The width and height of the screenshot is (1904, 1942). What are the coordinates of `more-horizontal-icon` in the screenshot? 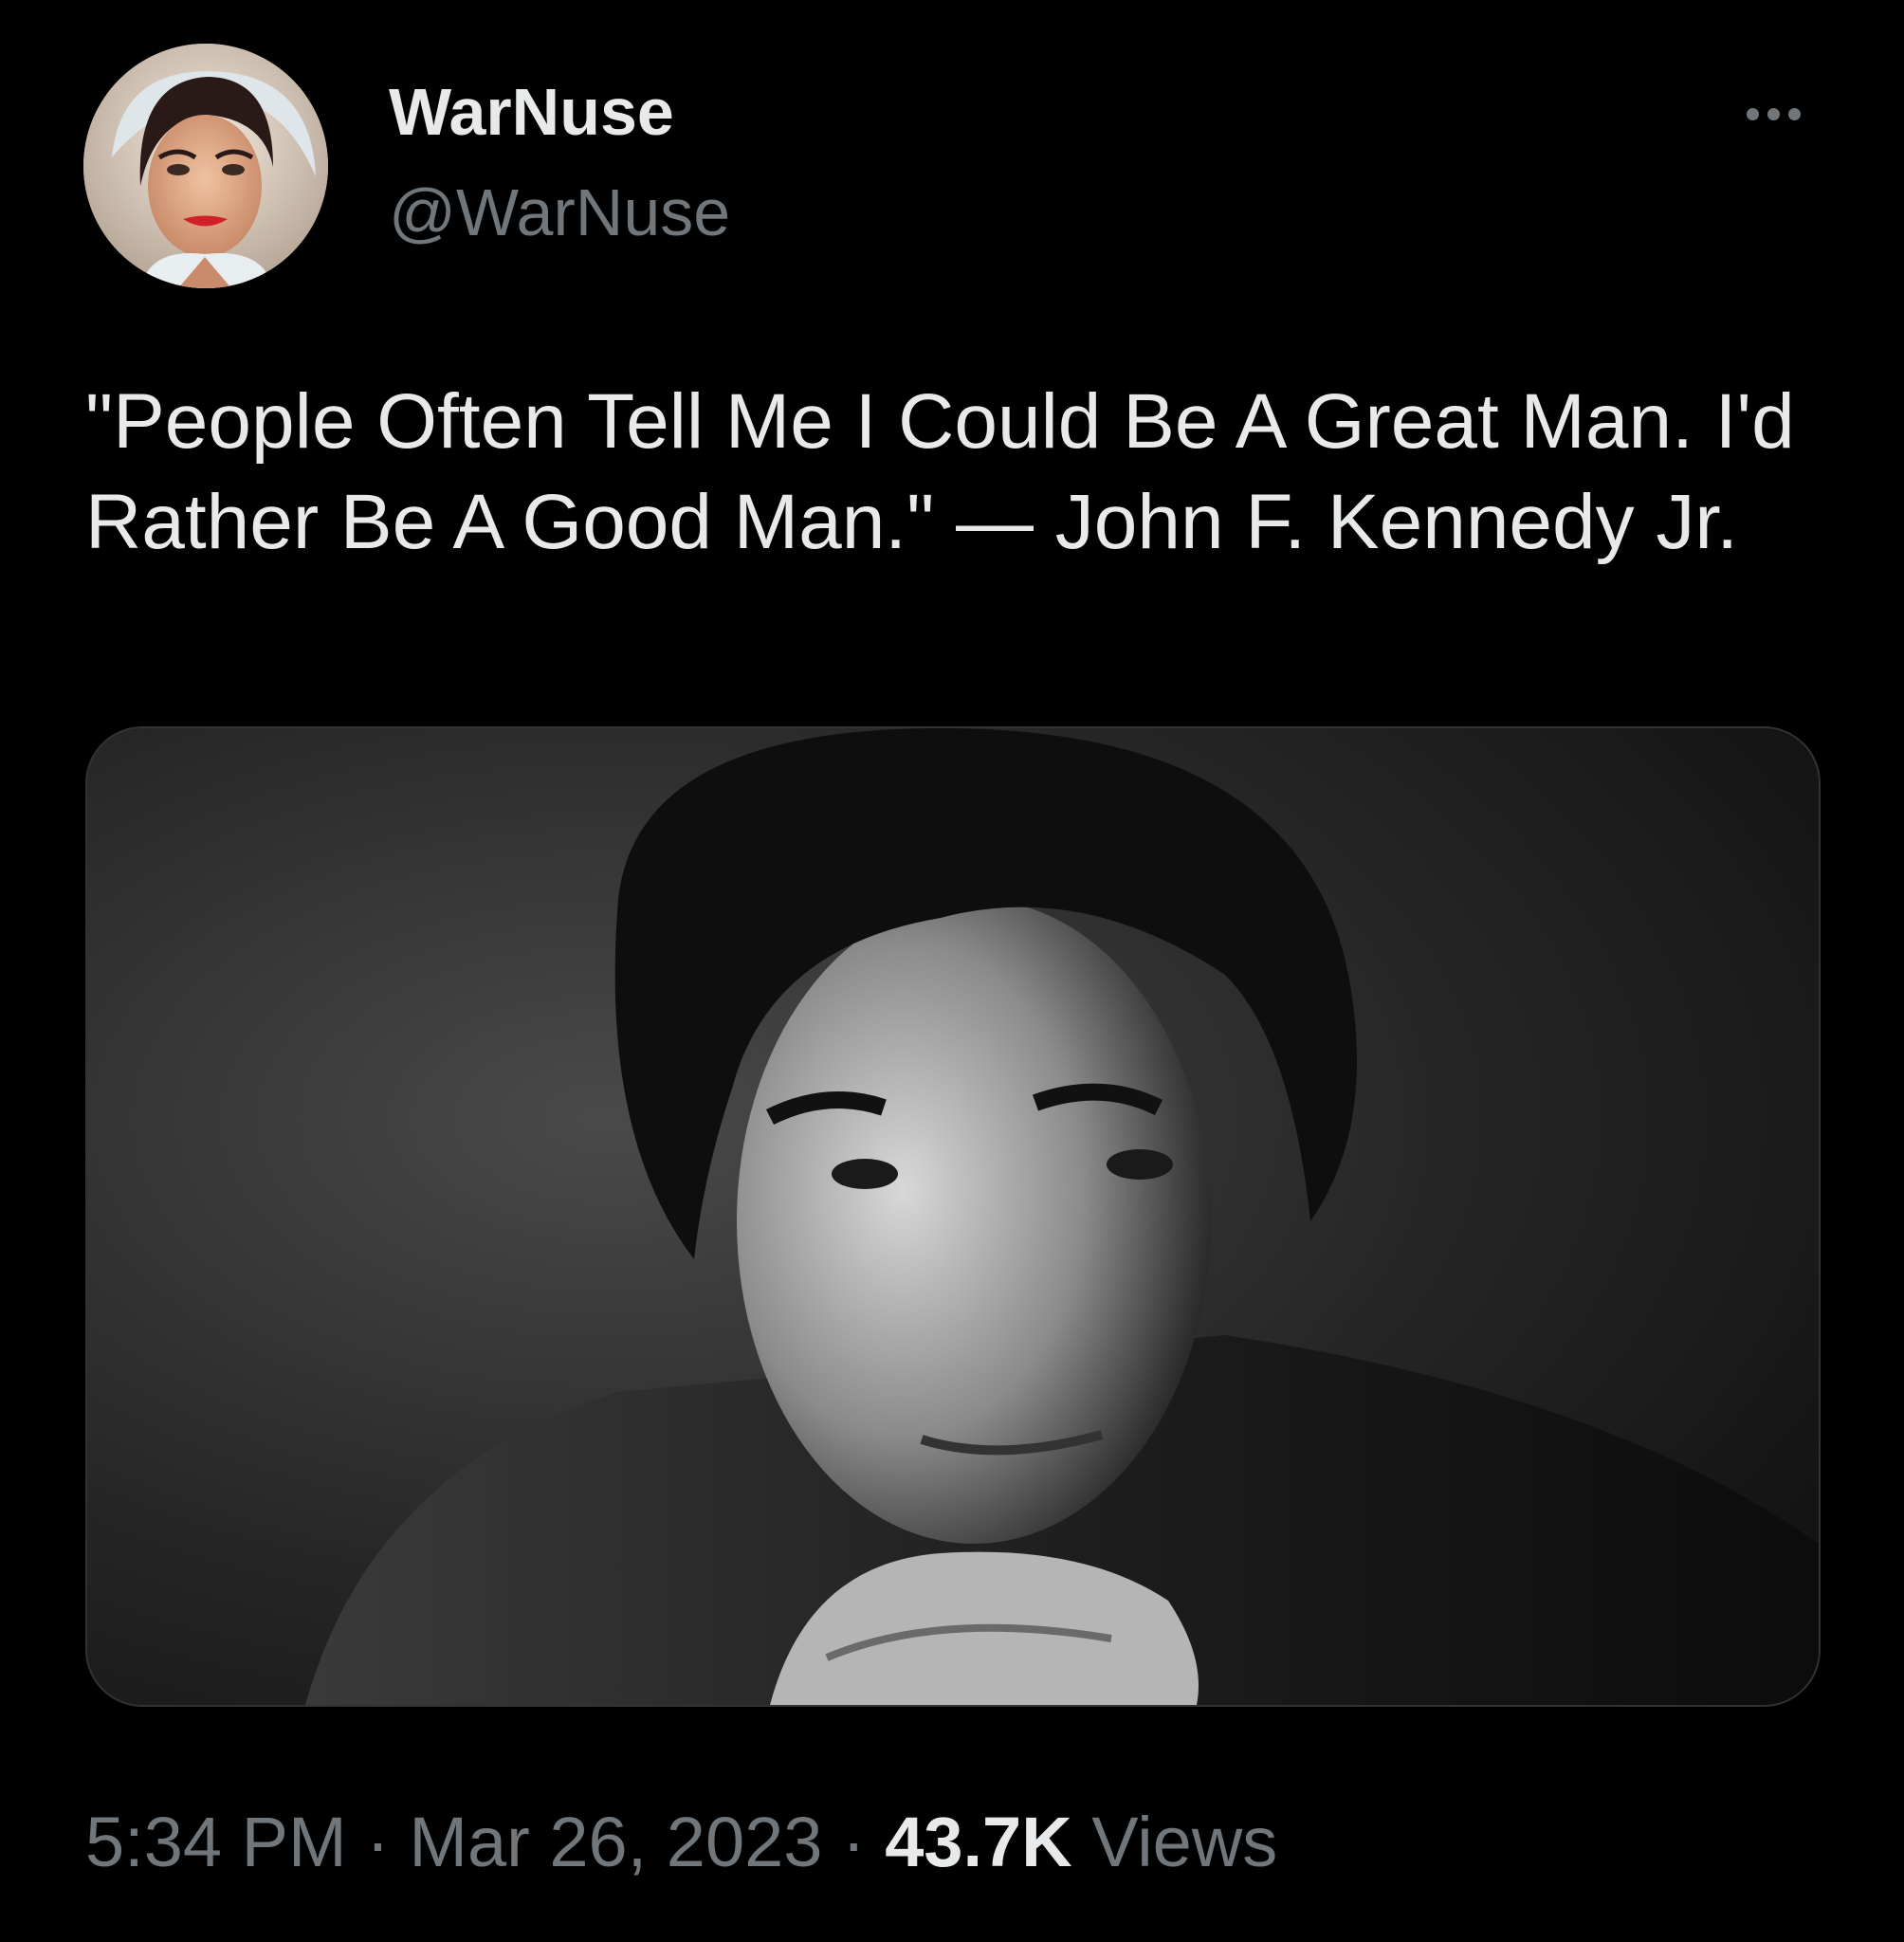 It's located at (1753, 113).